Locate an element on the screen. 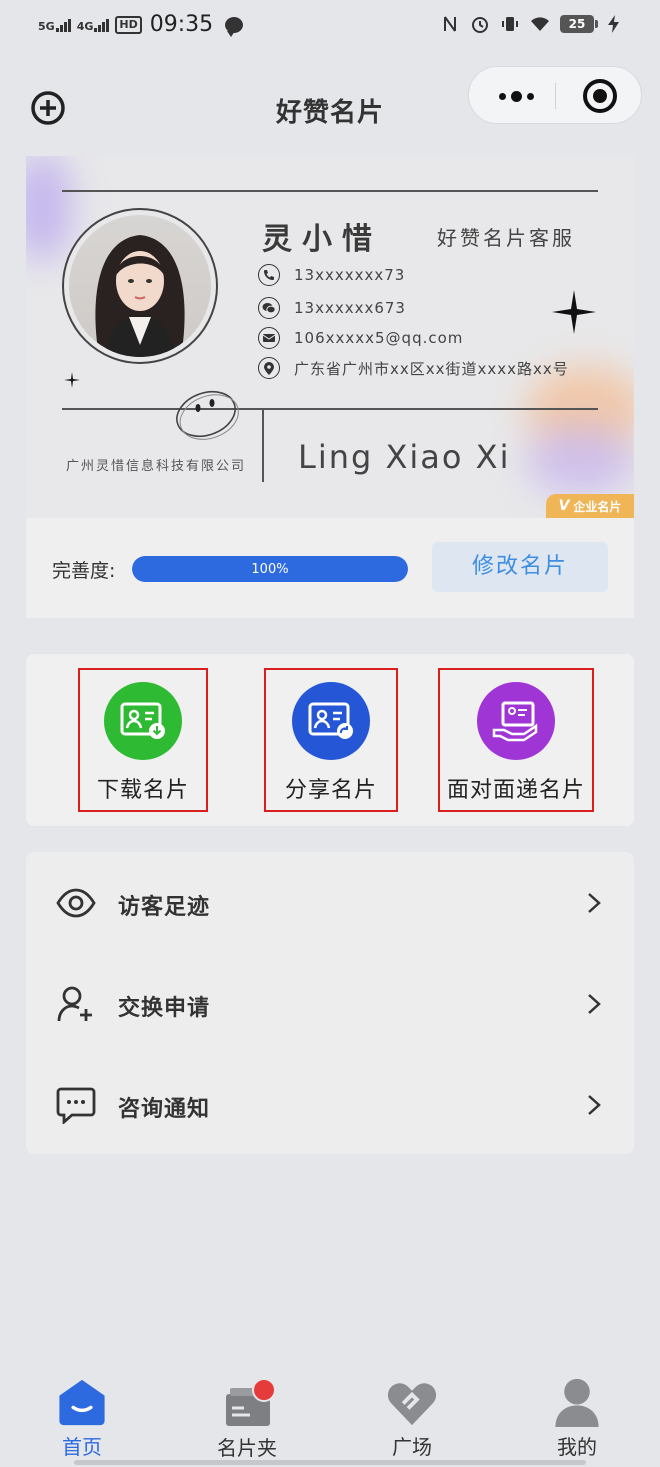 The image size is (660, 1467). menu-item-exchange-requests: 交换申请 is located at coordinates (330, 1003).